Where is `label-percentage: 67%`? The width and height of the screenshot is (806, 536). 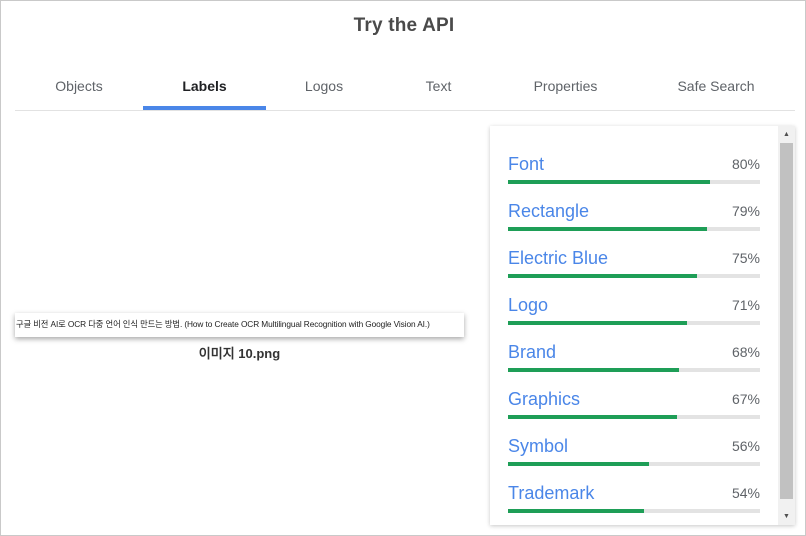
label-percentage: 67% is located at coordinates (745, 399).